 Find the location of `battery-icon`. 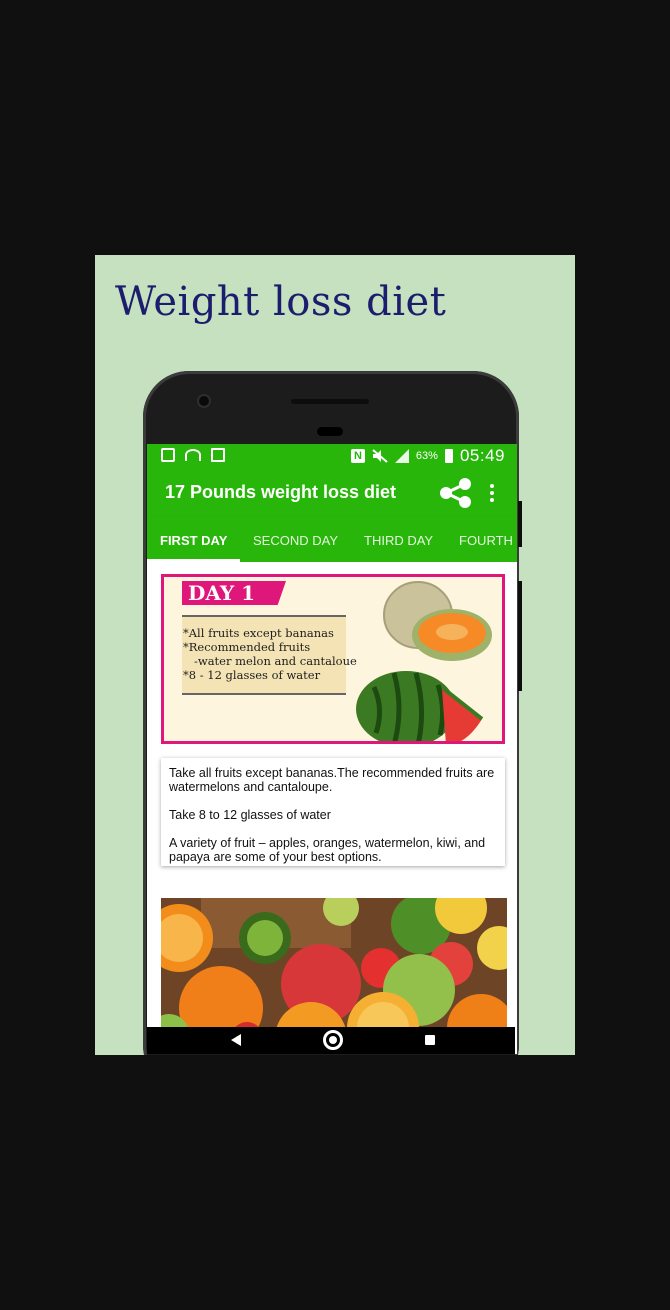

battery-icon is located at coordinates (448, 456).